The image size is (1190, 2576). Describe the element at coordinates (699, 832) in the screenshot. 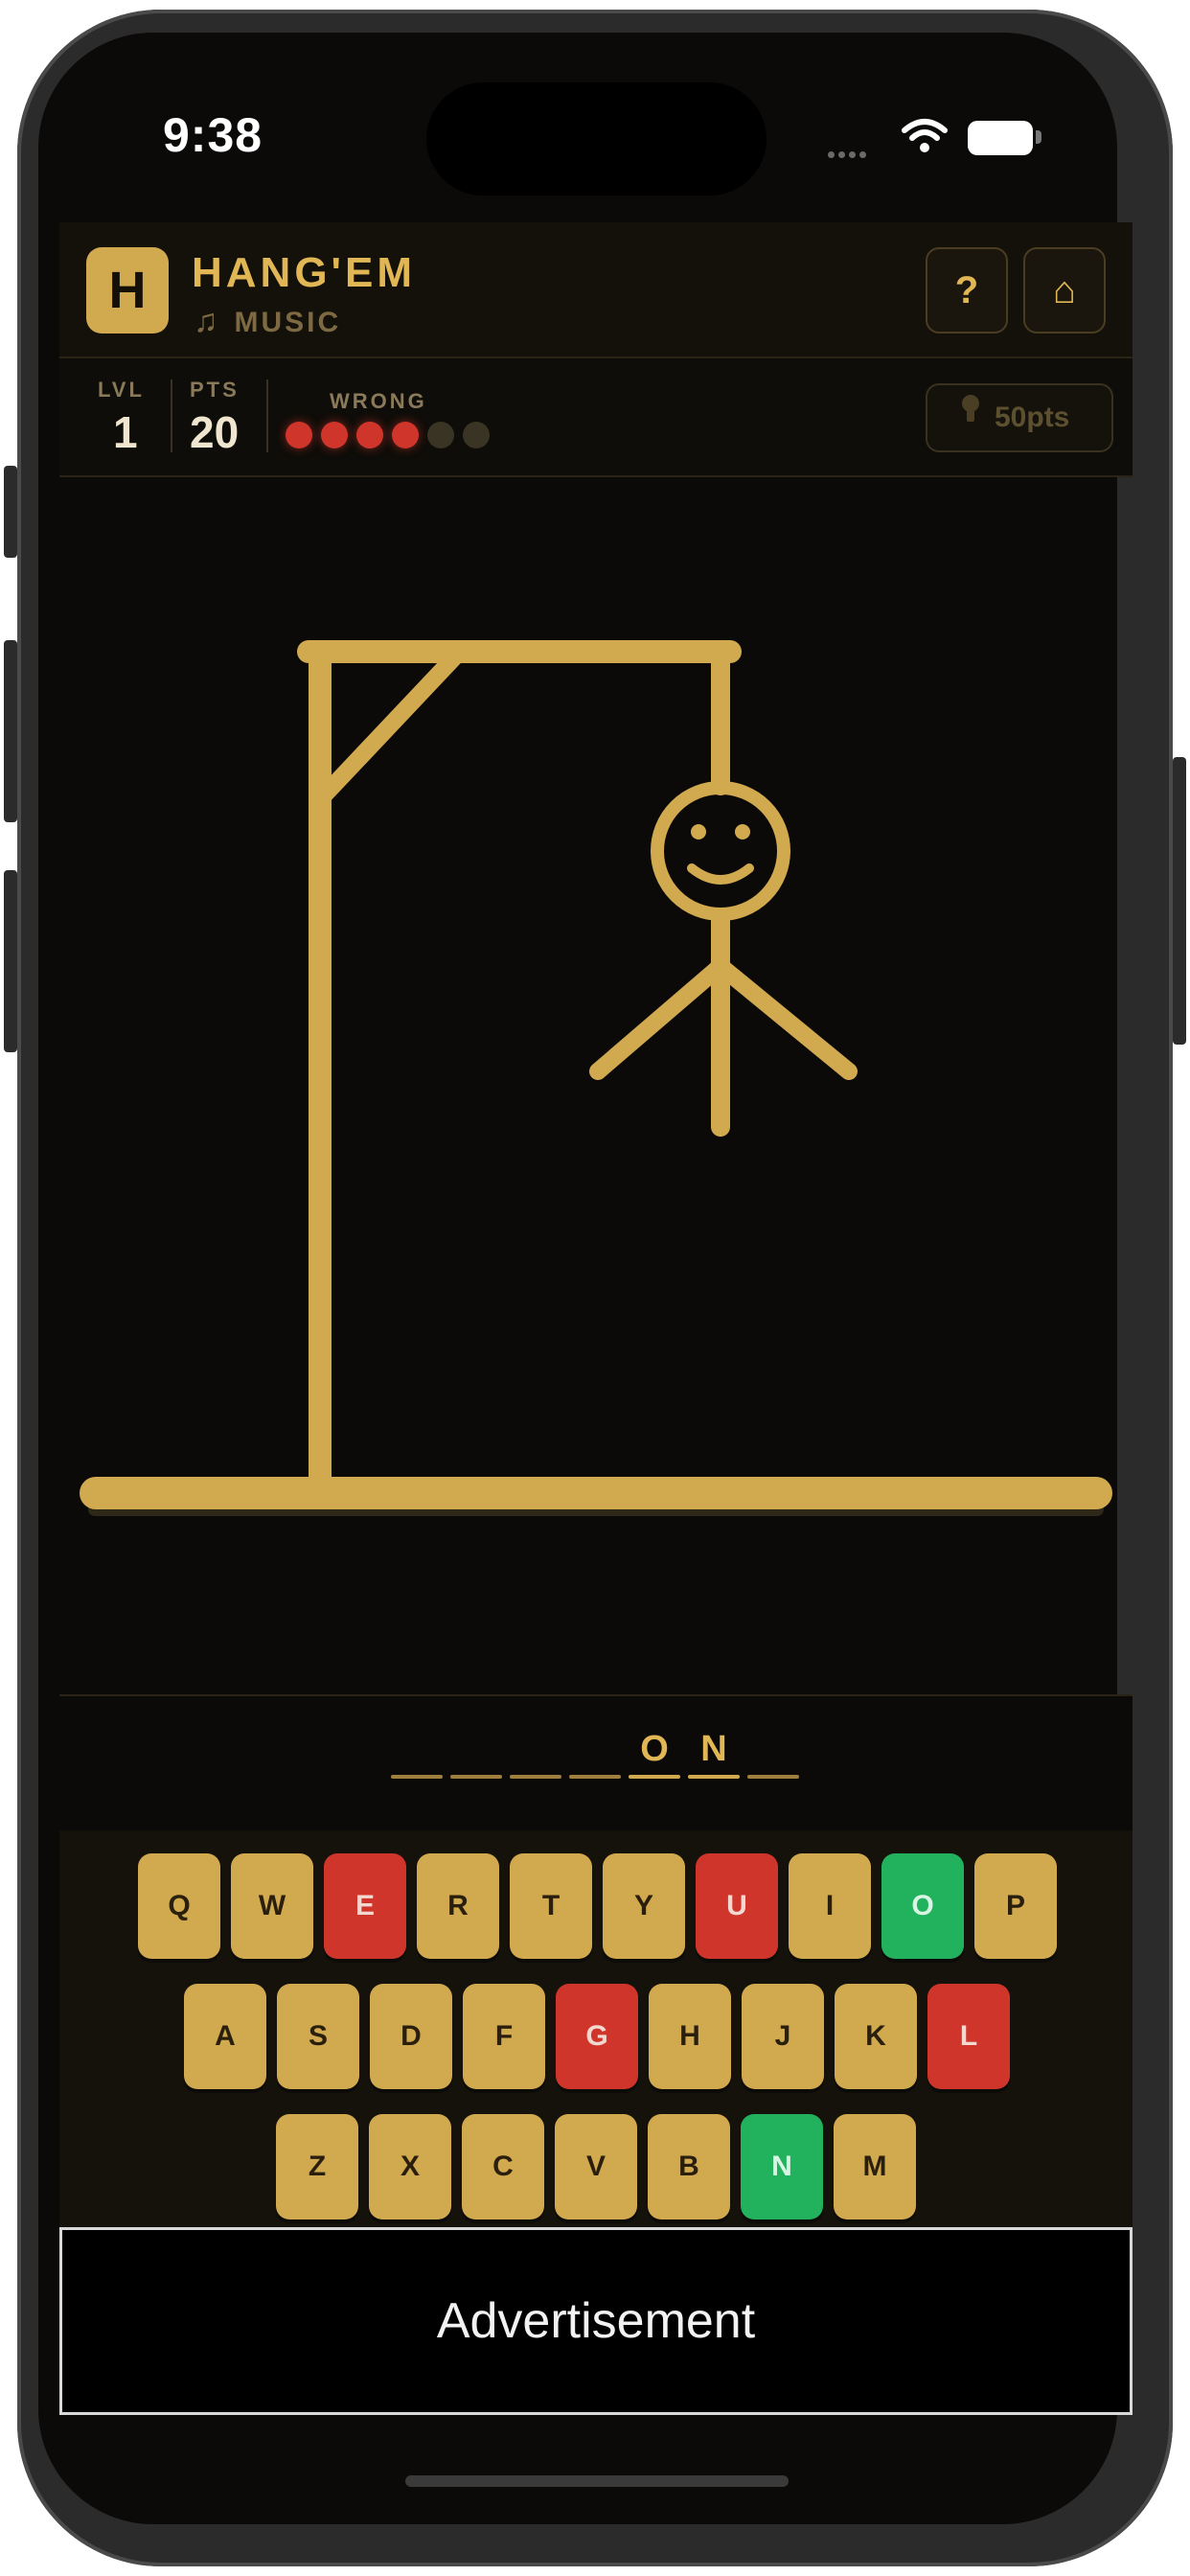

I see `hangman-eye-left` at that location.